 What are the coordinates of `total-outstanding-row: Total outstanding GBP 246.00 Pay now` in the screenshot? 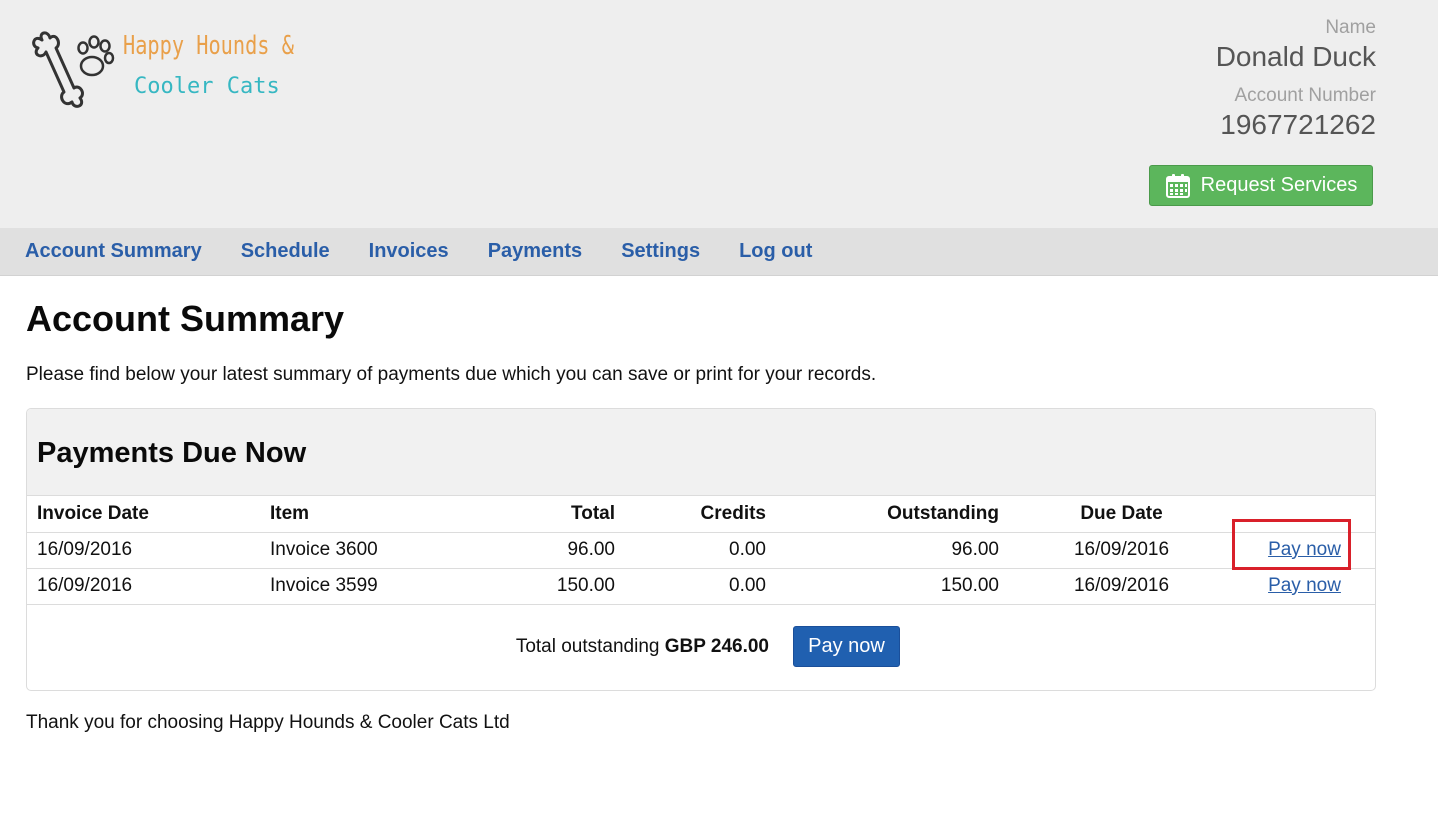 It's located at (701, 646).